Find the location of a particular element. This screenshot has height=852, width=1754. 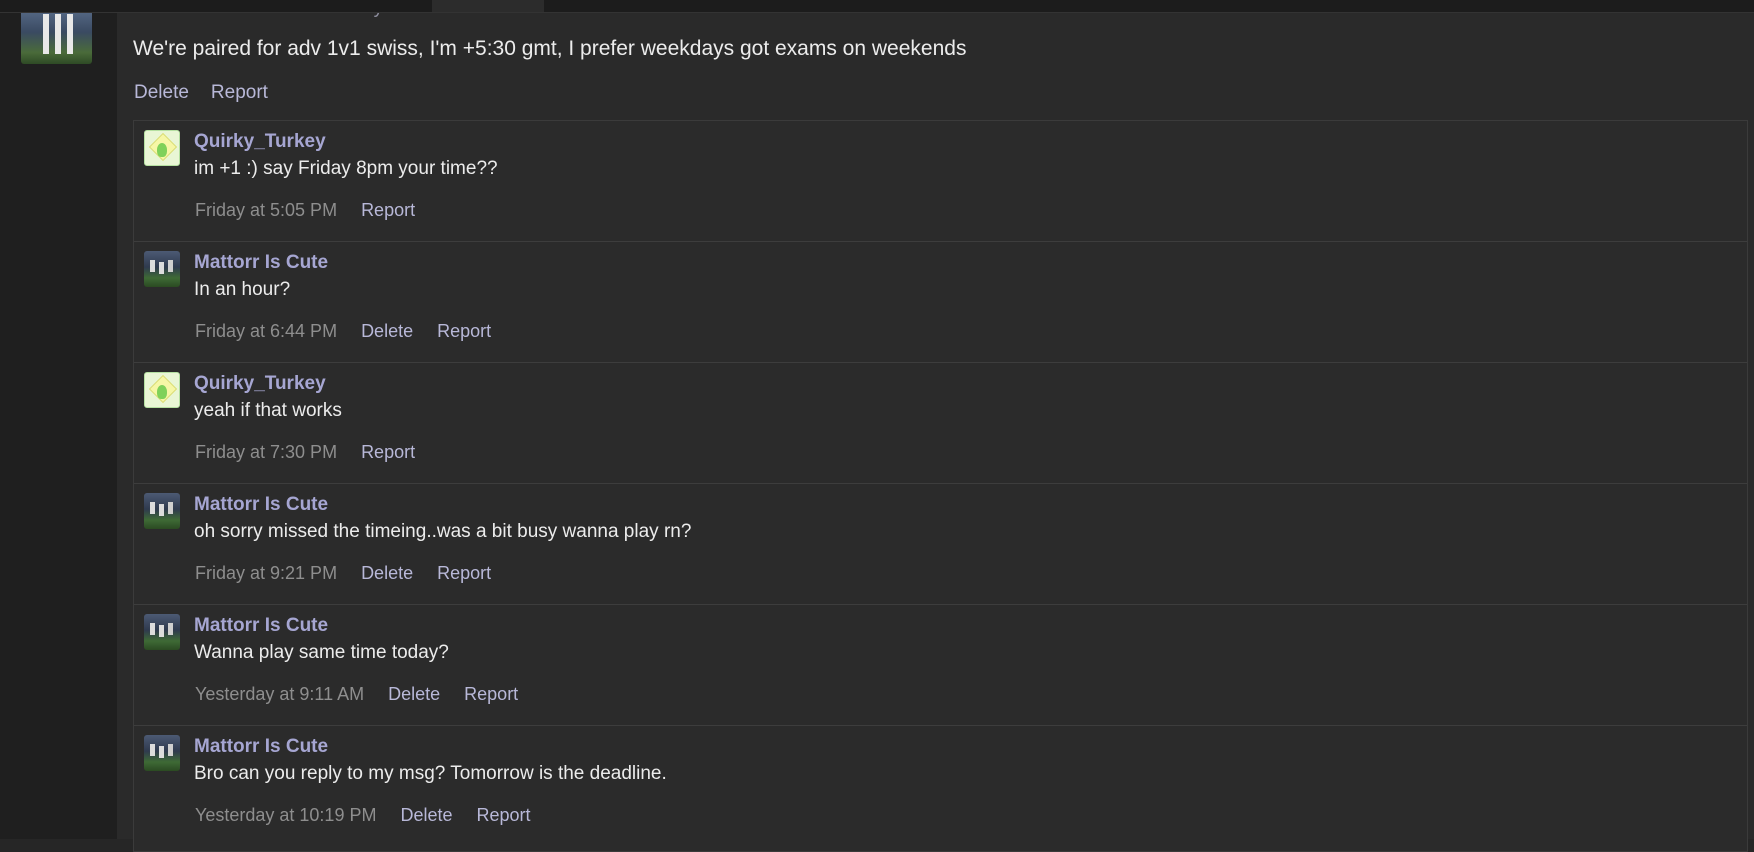

reply-text: In an hour? is located at coordinates (242, 289).